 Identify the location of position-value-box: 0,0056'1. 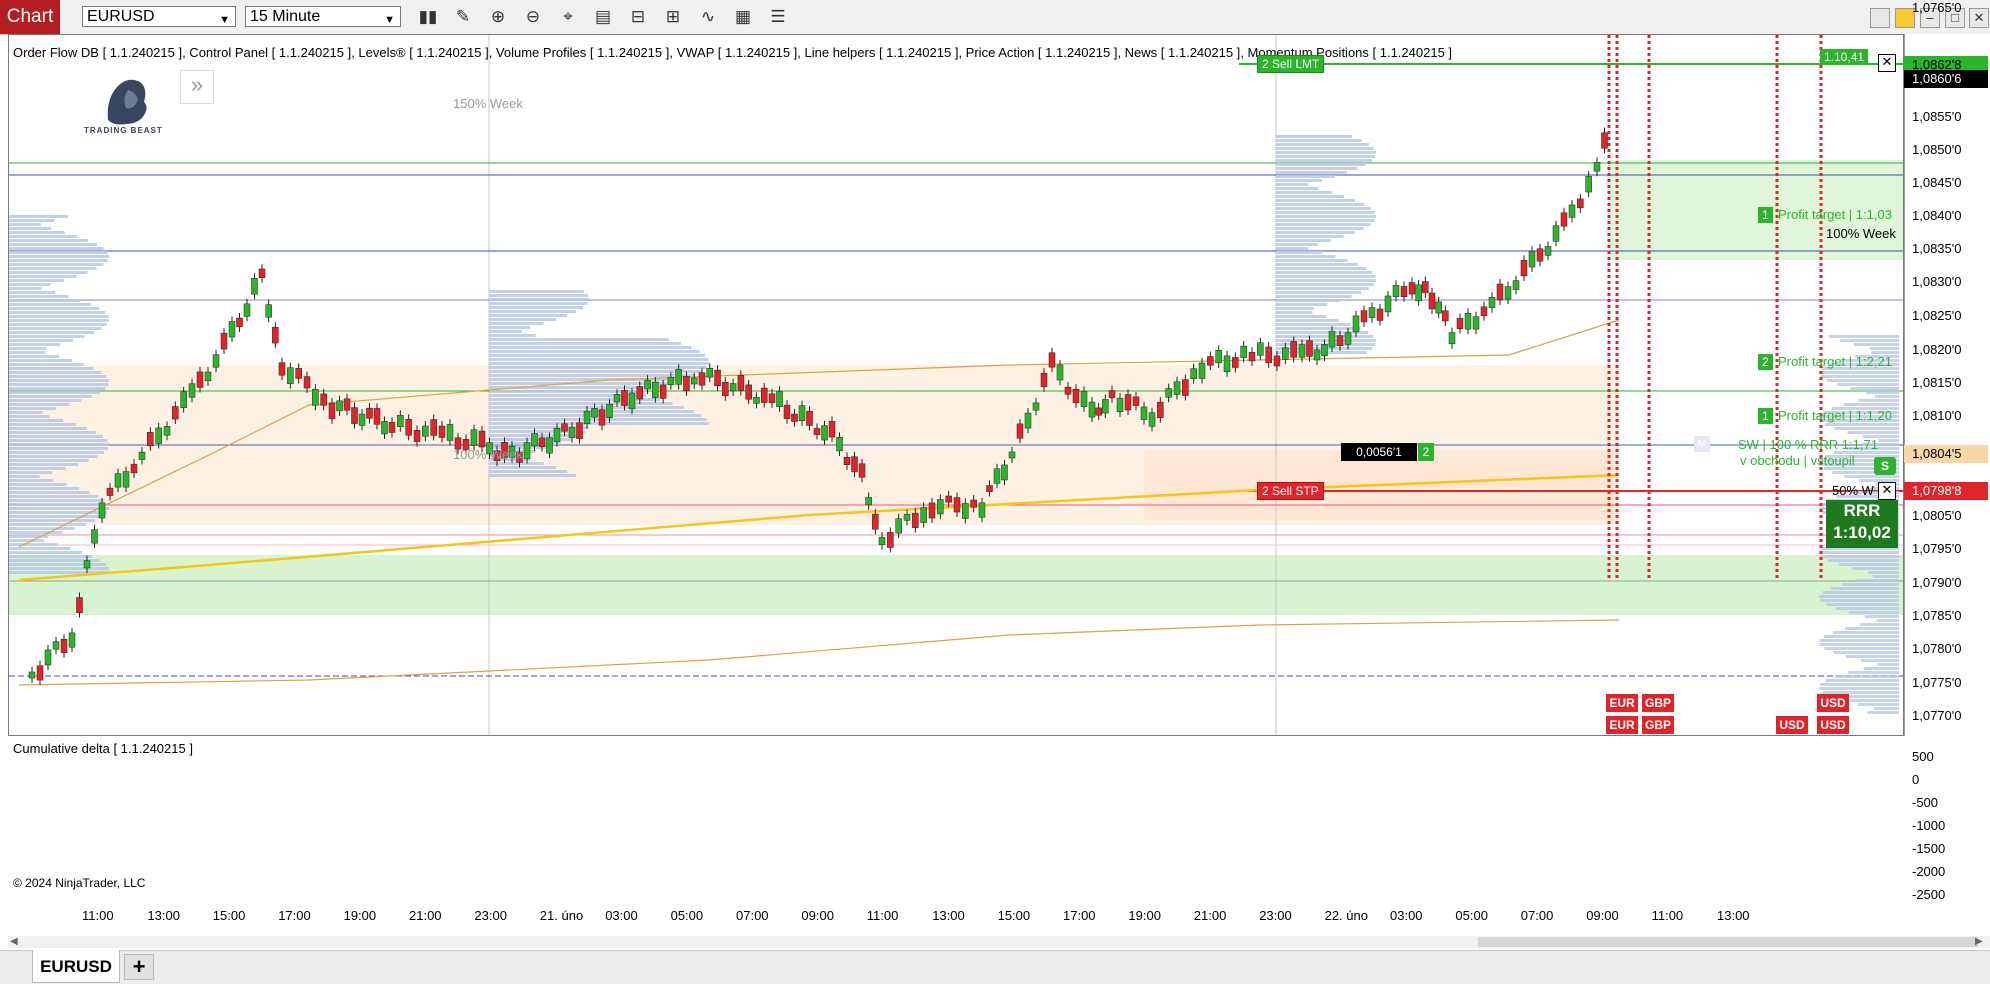
(1379, 452).